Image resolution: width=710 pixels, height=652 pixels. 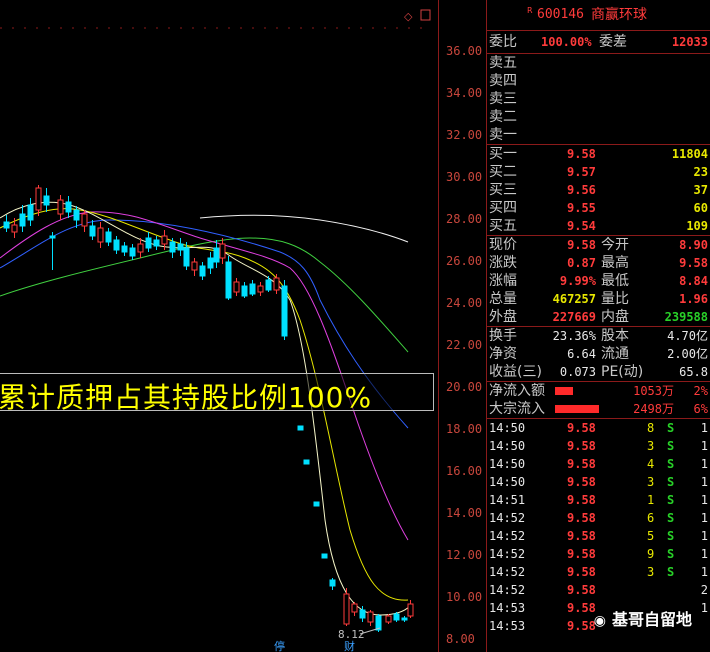 I want to click on sell-label: 卖三, so click(x=503, y=99).